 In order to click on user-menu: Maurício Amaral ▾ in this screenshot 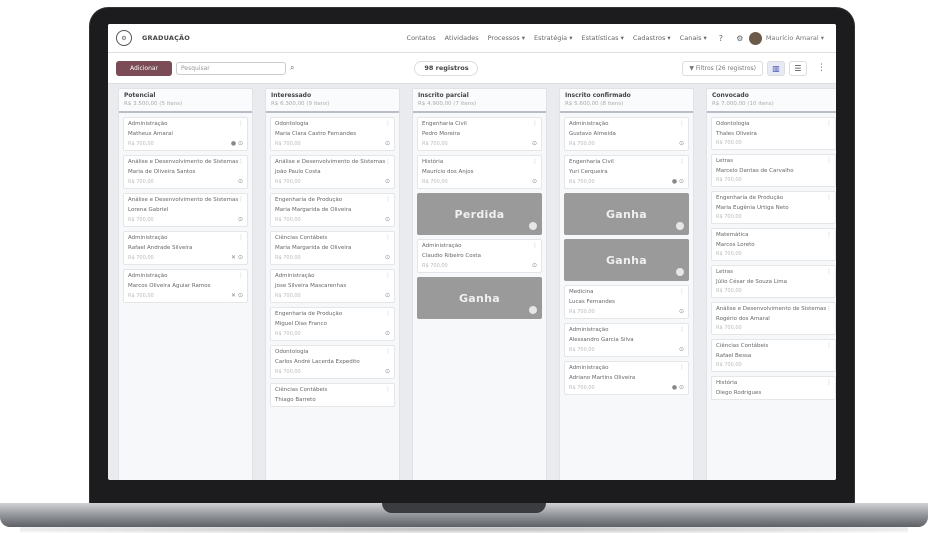, I will do `click(795, 38)`.